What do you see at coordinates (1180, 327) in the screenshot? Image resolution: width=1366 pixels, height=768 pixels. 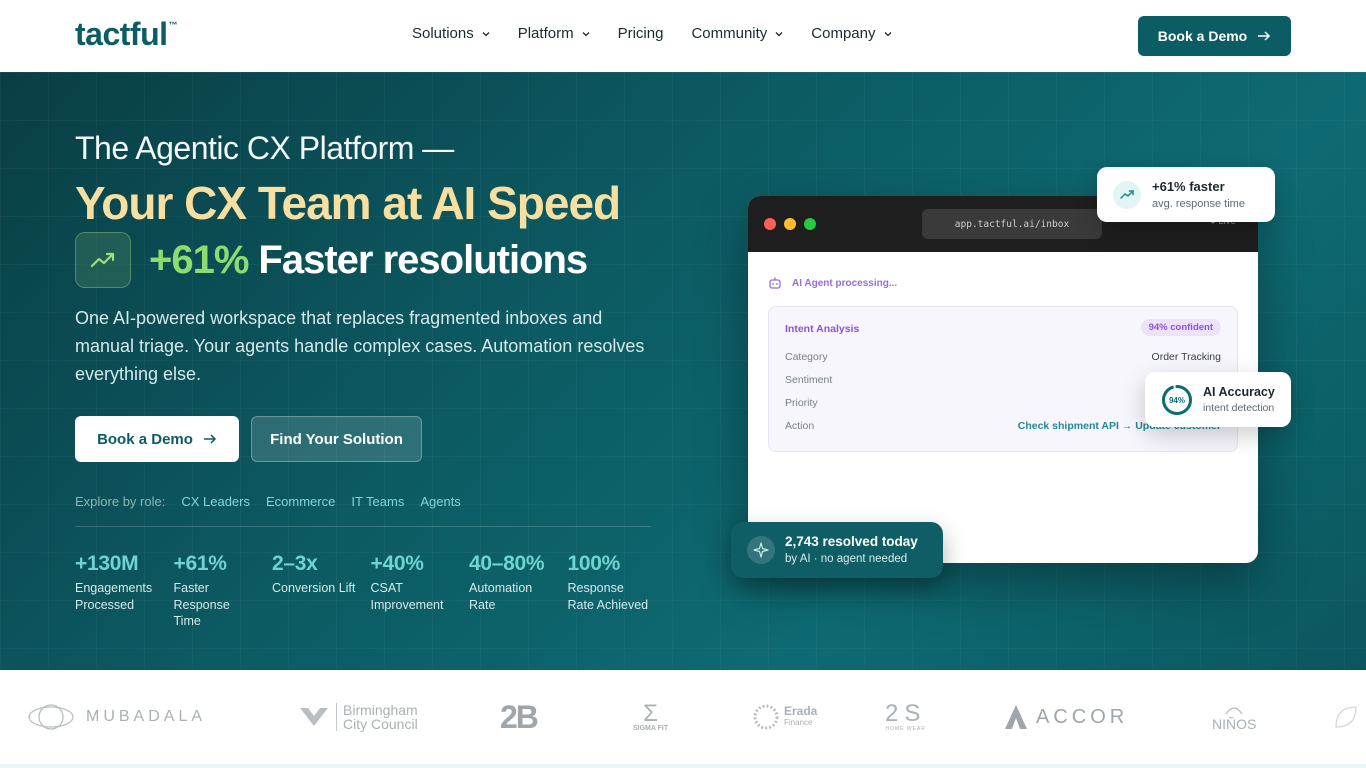 I see `confidence-badge: 94% confident` at bounding box center [1180, 327].